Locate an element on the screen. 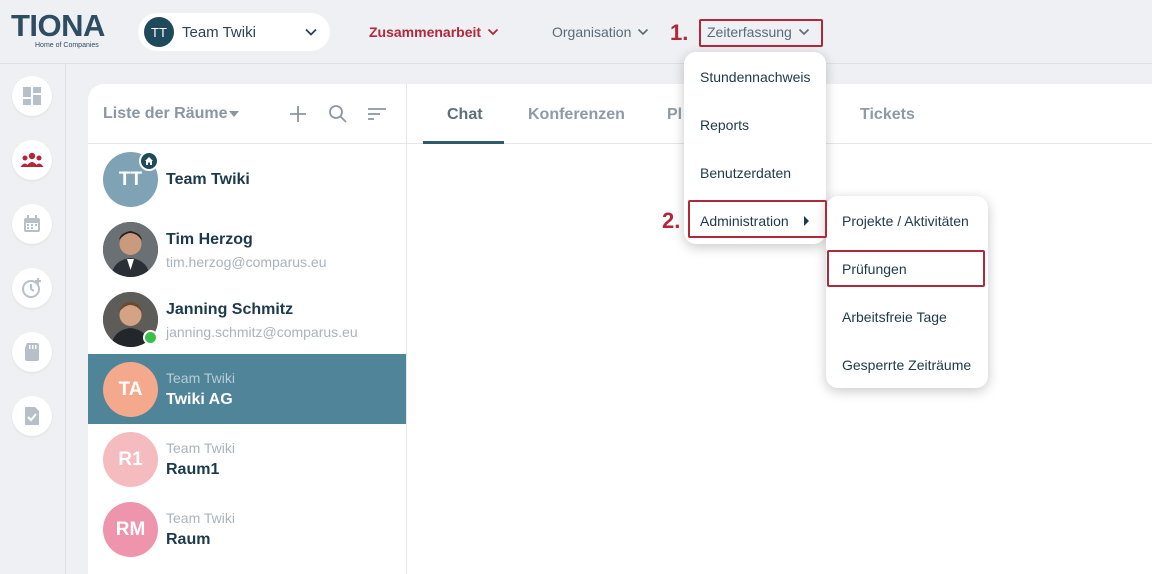 Image resolution: width=1152 pixels, height=574 pixels. tiona-logo: TIONA Home of Companies is located at coordinates (58, 32).